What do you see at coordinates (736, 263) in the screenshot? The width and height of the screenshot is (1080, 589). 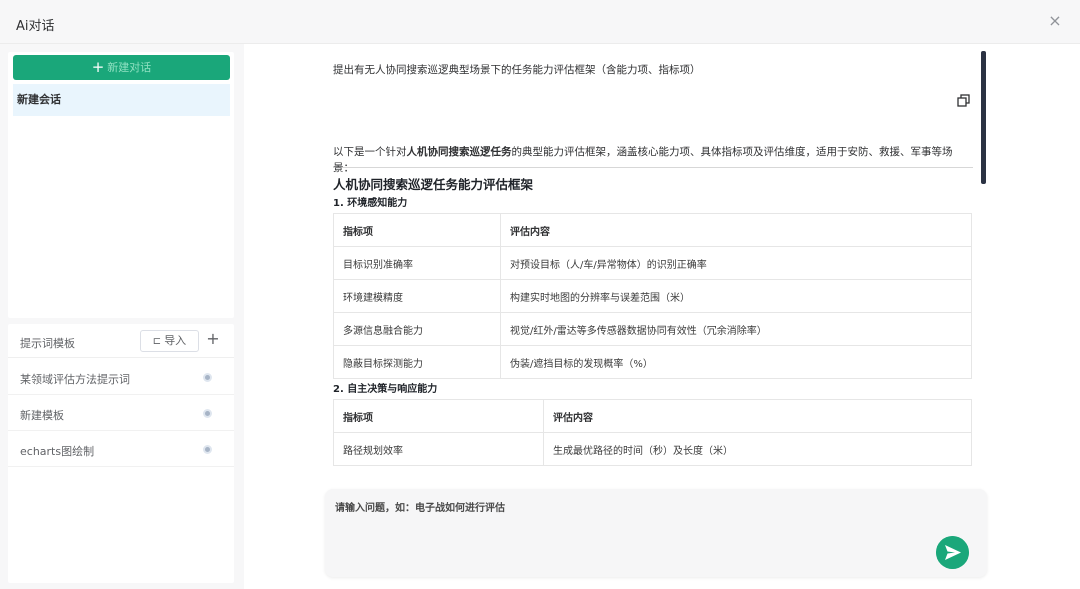 I see `table-cell: 对预设目标（人/车/异常物体）的识别正确率` at bounding box center [736, 263].